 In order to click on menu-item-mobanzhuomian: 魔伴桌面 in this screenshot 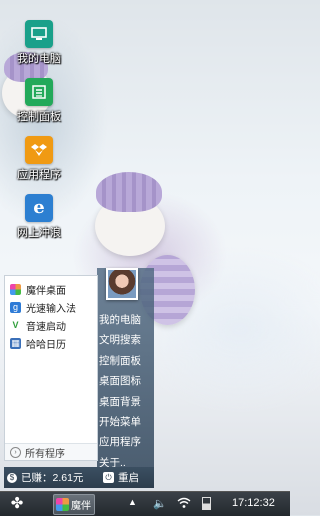, I will do `click(51, 289)`.